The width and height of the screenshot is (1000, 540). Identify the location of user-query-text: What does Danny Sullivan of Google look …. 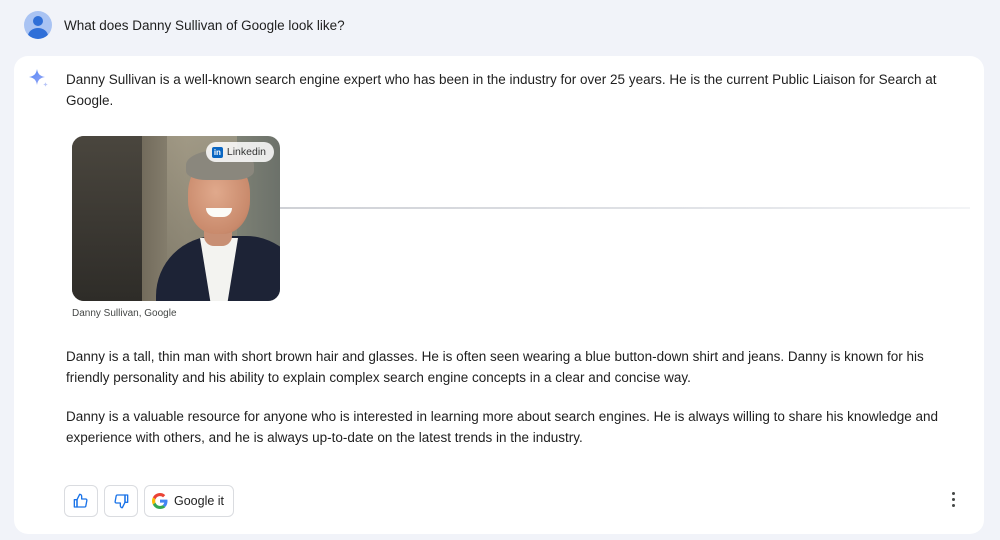
(204, 25).